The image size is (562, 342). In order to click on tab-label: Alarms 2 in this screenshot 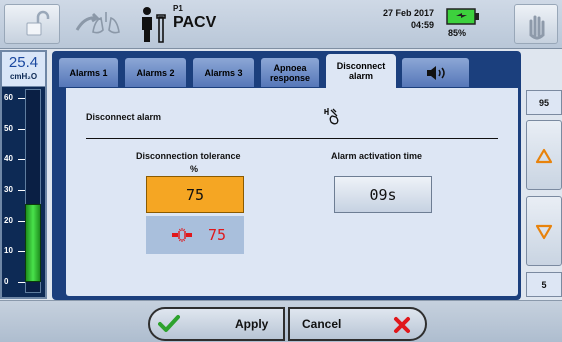, I will do `click(155, 72)`.